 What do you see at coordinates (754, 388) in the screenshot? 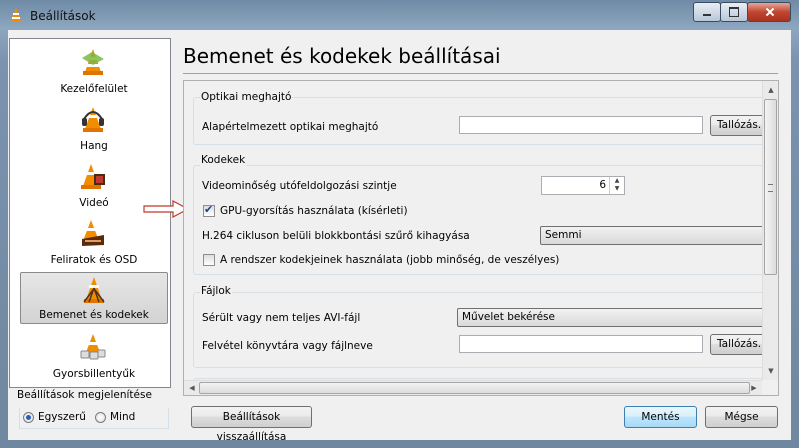
I see `scroll-right-icon: ▶` at bounding box center [754, 388].